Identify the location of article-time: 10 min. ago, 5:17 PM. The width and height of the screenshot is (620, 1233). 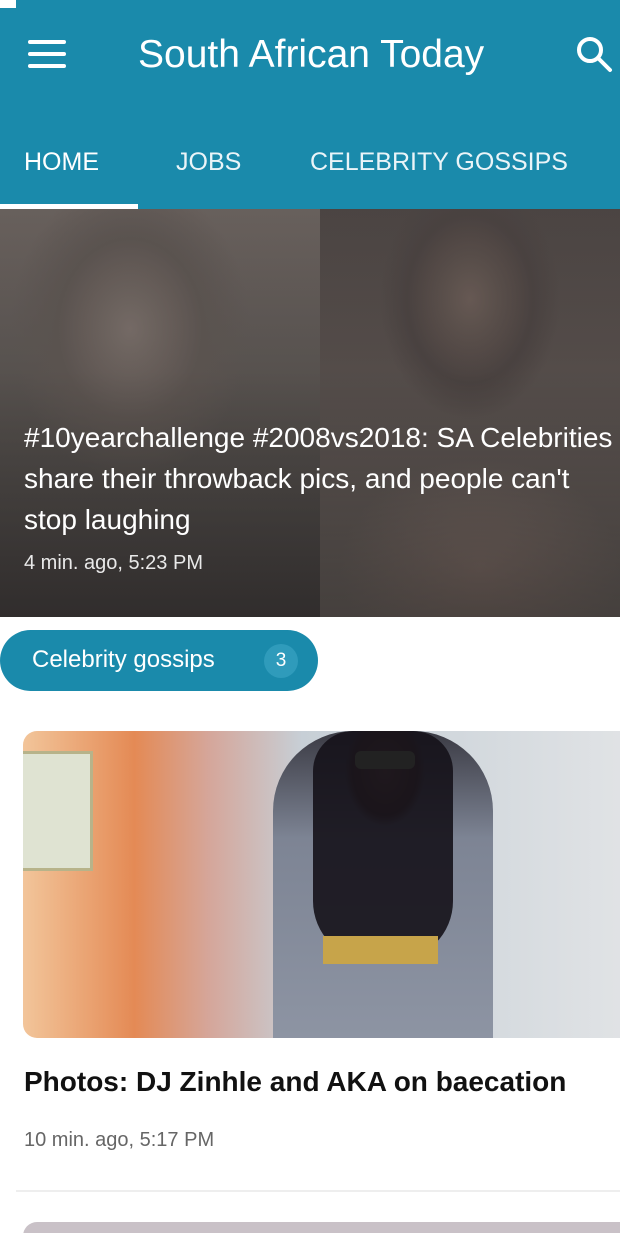
(119, 1140).